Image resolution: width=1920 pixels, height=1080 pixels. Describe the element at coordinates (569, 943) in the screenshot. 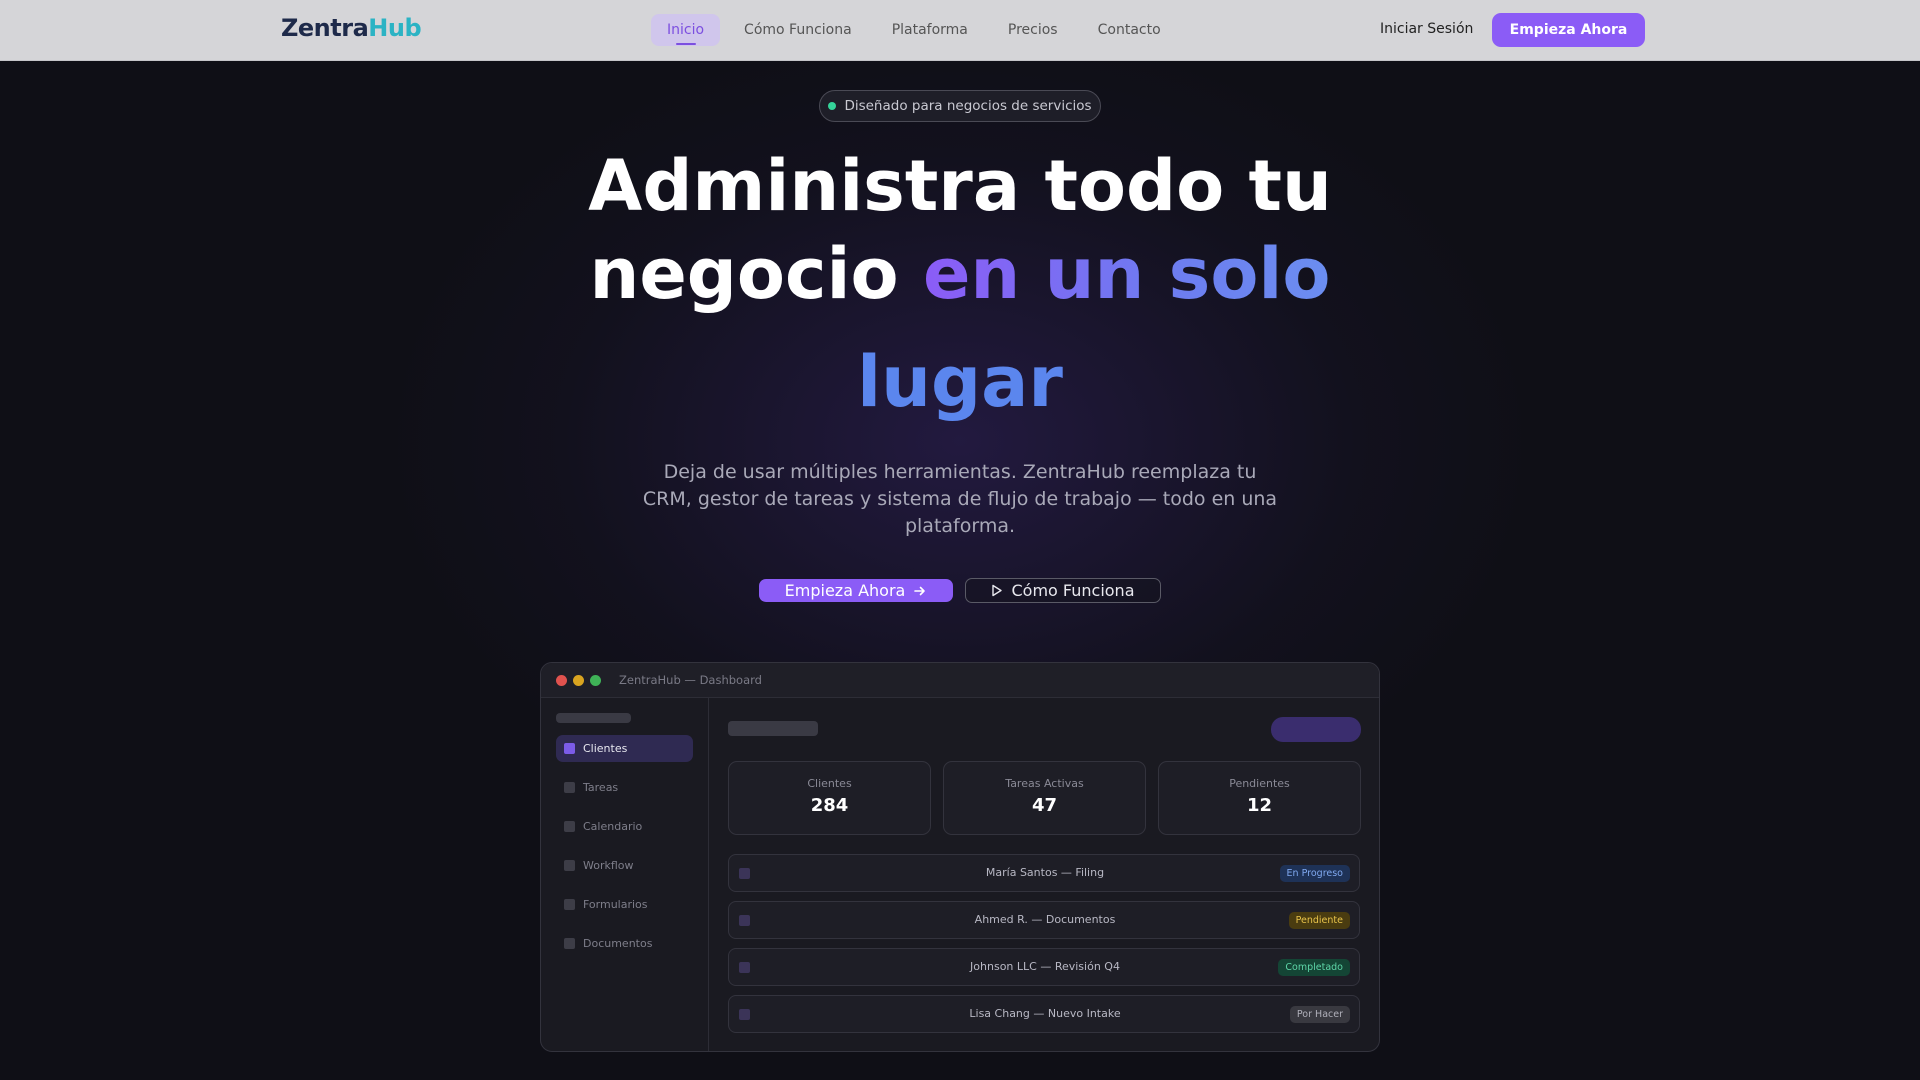

I see `documentos-icon` at that location.